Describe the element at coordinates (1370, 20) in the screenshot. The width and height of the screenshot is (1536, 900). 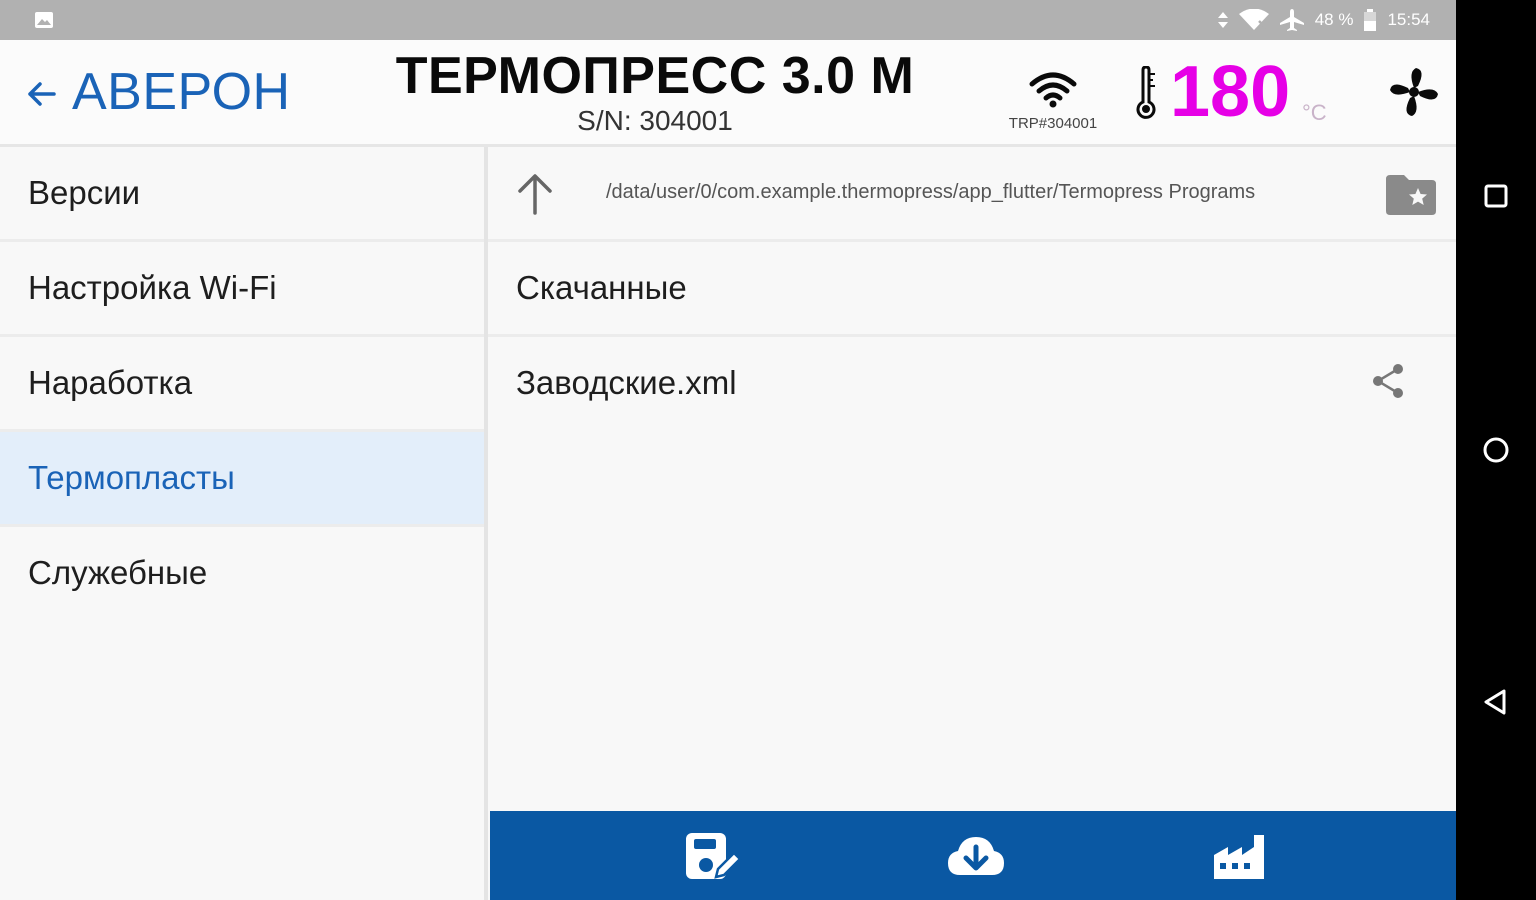
I see `battery-icon` at that location.